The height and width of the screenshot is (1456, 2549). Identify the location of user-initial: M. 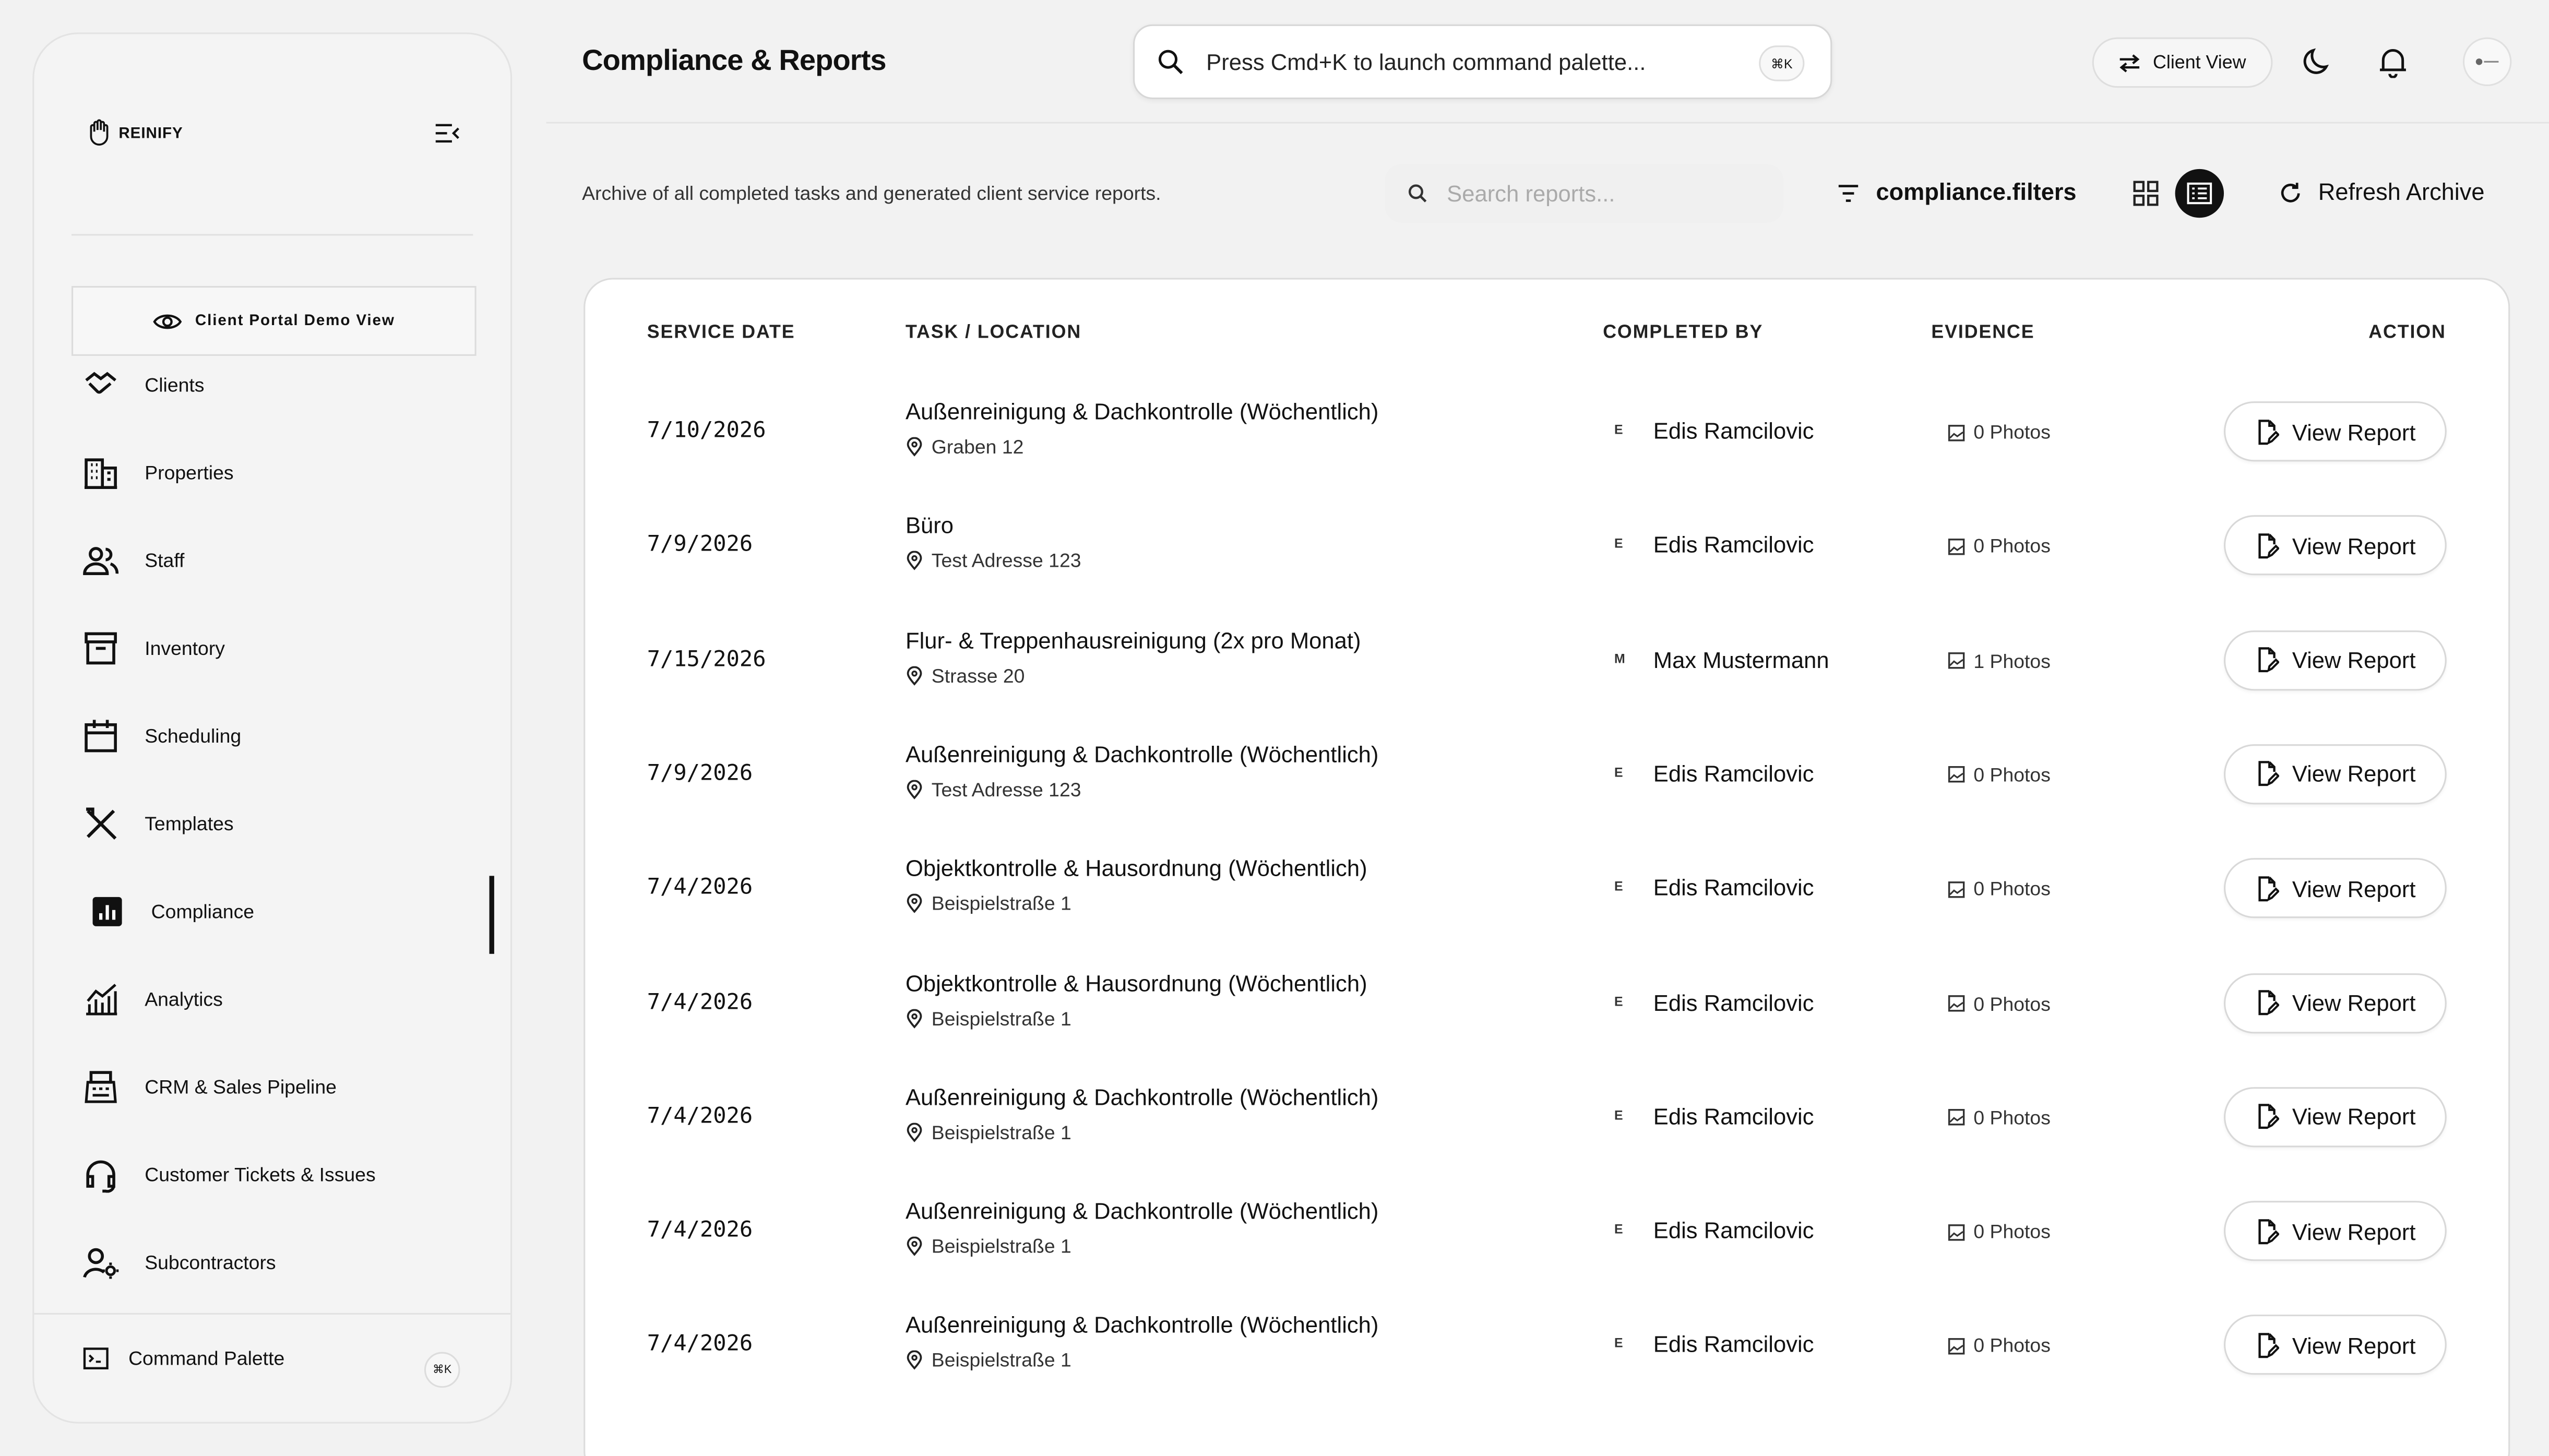
(1619, 658).